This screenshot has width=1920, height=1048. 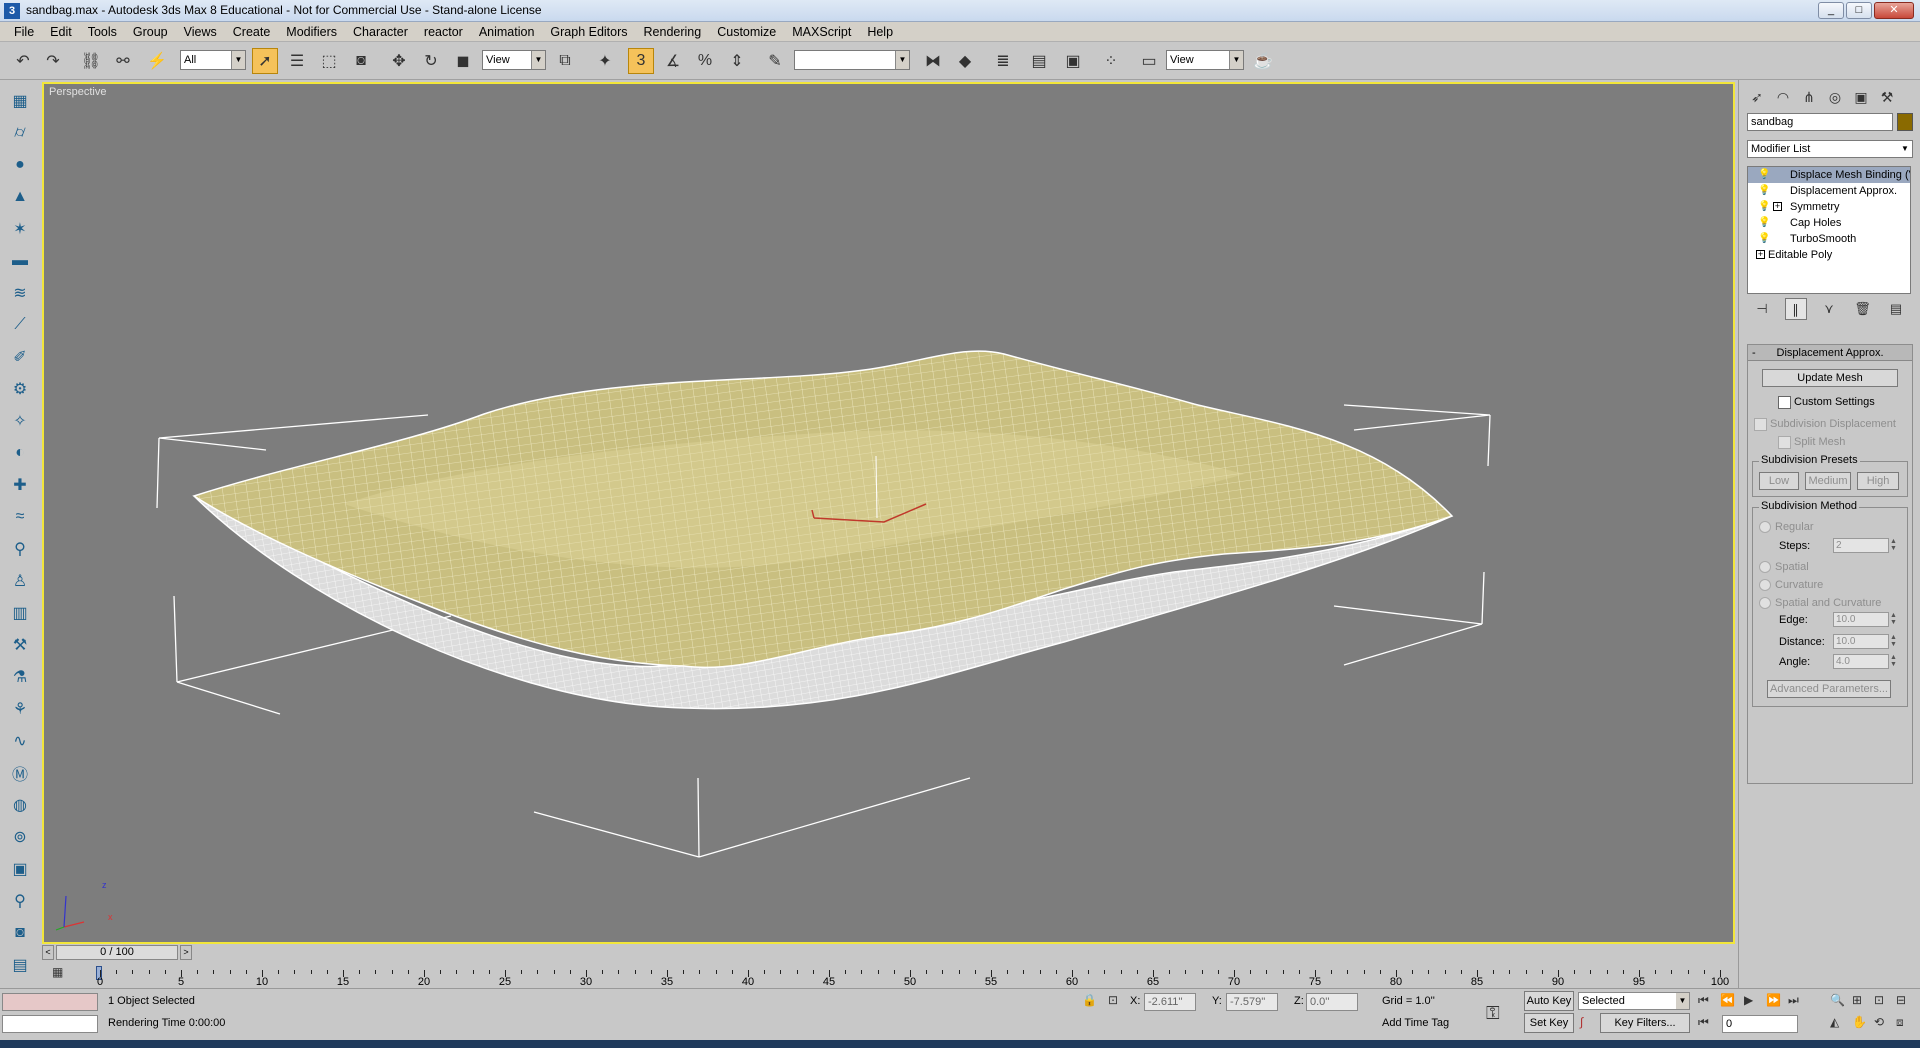 I want to click on goto-start-icon: ⏮, so click(x=1703, y=1000).